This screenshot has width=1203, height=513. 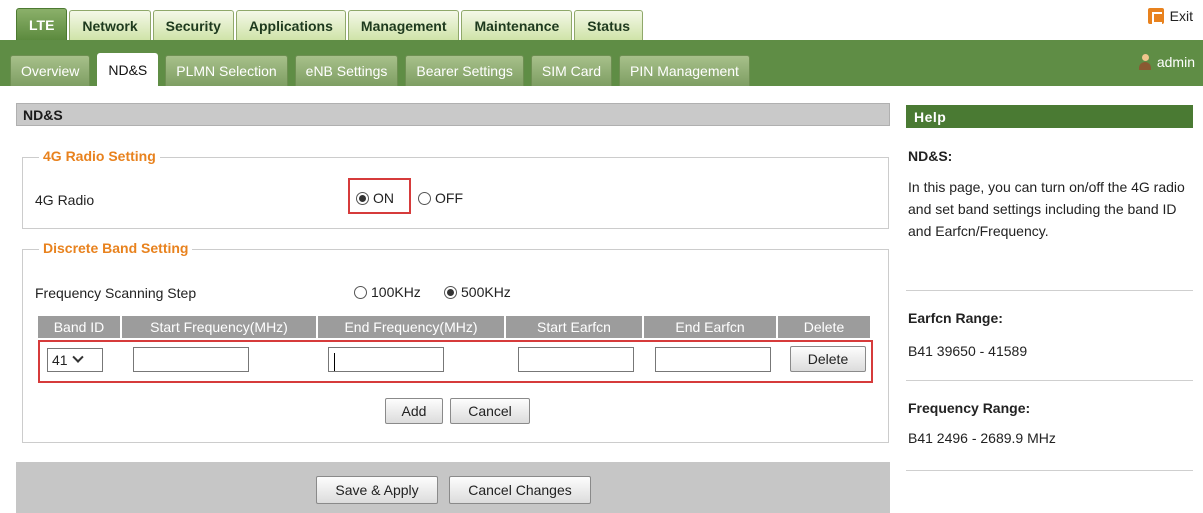 I want to click on radio-off-option: OFF, so click(x=440, y=197).